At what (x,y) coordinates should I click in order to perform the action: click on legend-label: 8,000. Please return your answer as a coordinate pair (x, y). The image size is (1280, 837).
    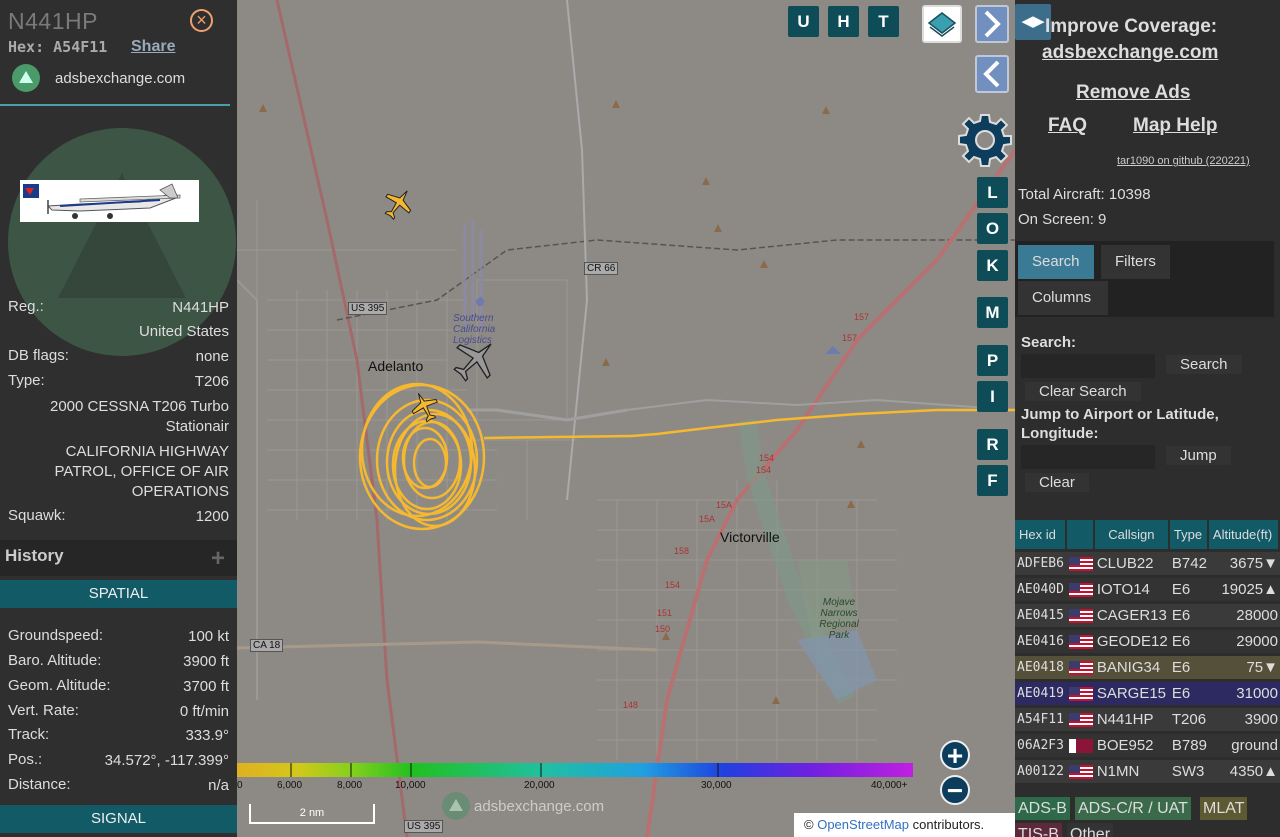
    Looking at the image, I should click on (350, 785).